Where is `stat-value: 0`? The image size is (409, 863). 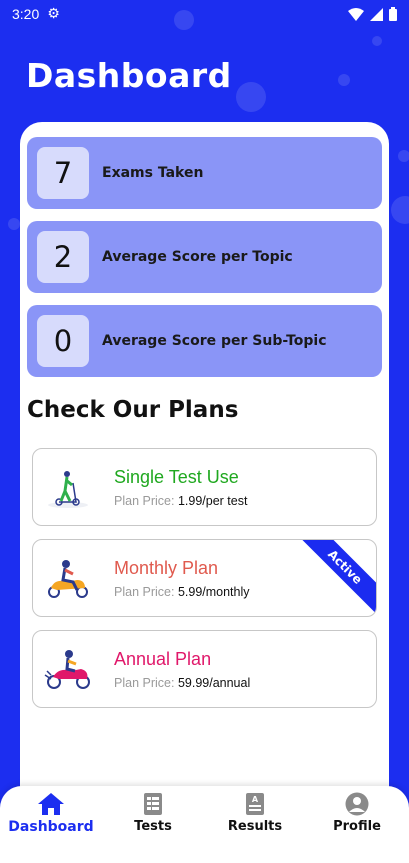
stat-value: 0 is located at coordinates (63, 341).